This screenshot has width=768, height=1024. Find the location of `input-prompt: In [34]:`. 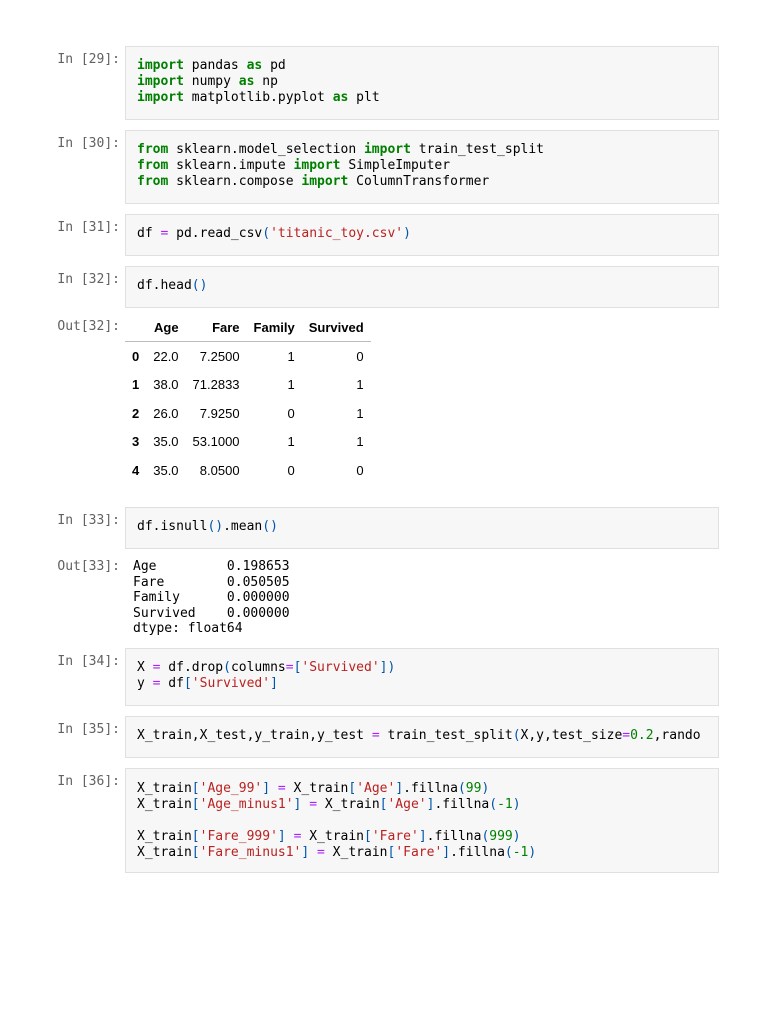

input-prompt: In [34]: is located at coordinates (88, 661).